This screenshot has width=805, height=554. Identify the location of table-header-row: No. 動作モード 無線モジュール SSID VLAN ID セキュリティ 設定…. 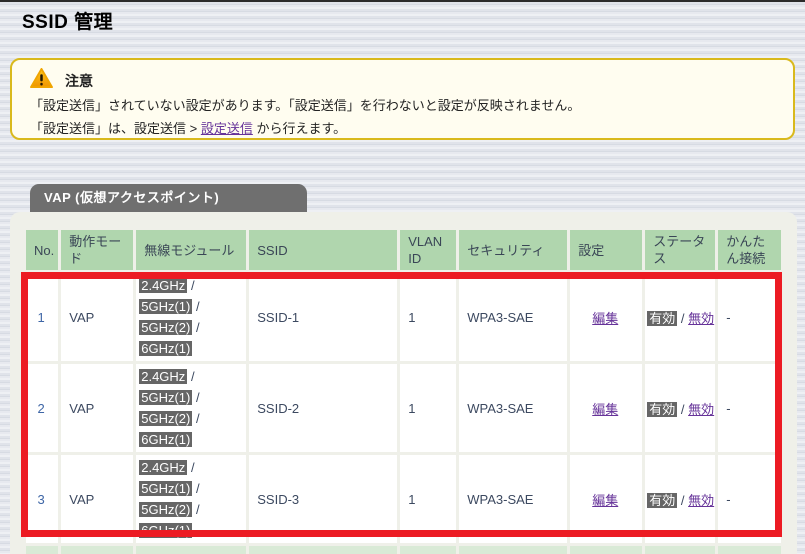
(404, 250).